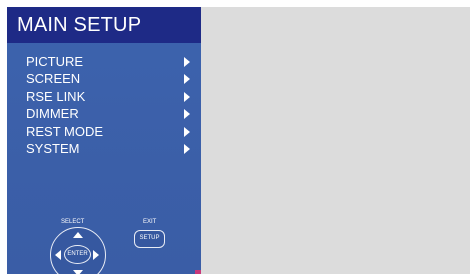 Image resolution: width=476 pixels, height=280 pixels. I want to click on arrow-left-icon, so click(58, 254).